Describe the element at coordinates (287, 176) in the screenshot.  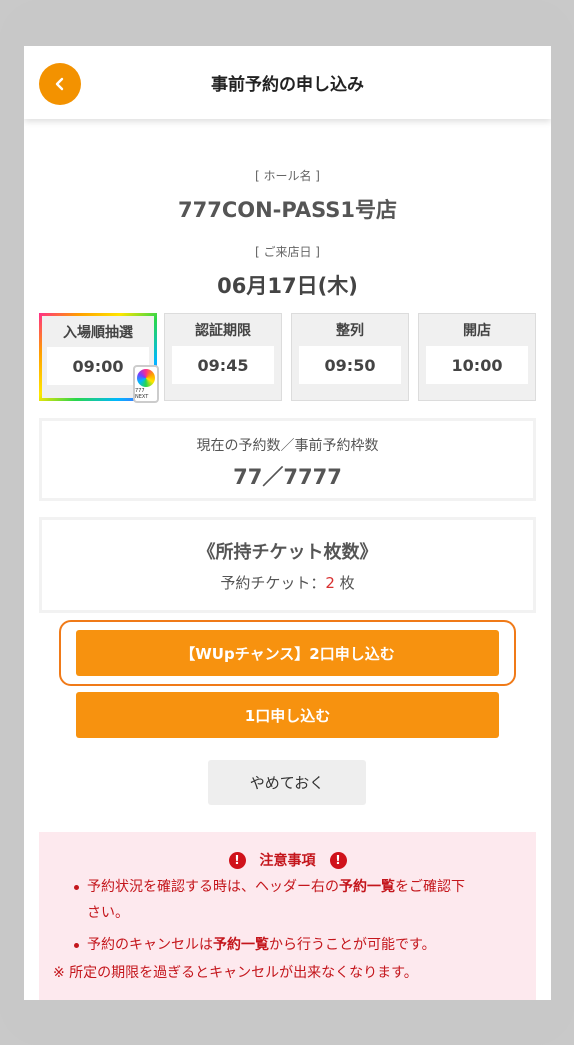
I see `hall-name-label: [ ホール名 ]` at that location.